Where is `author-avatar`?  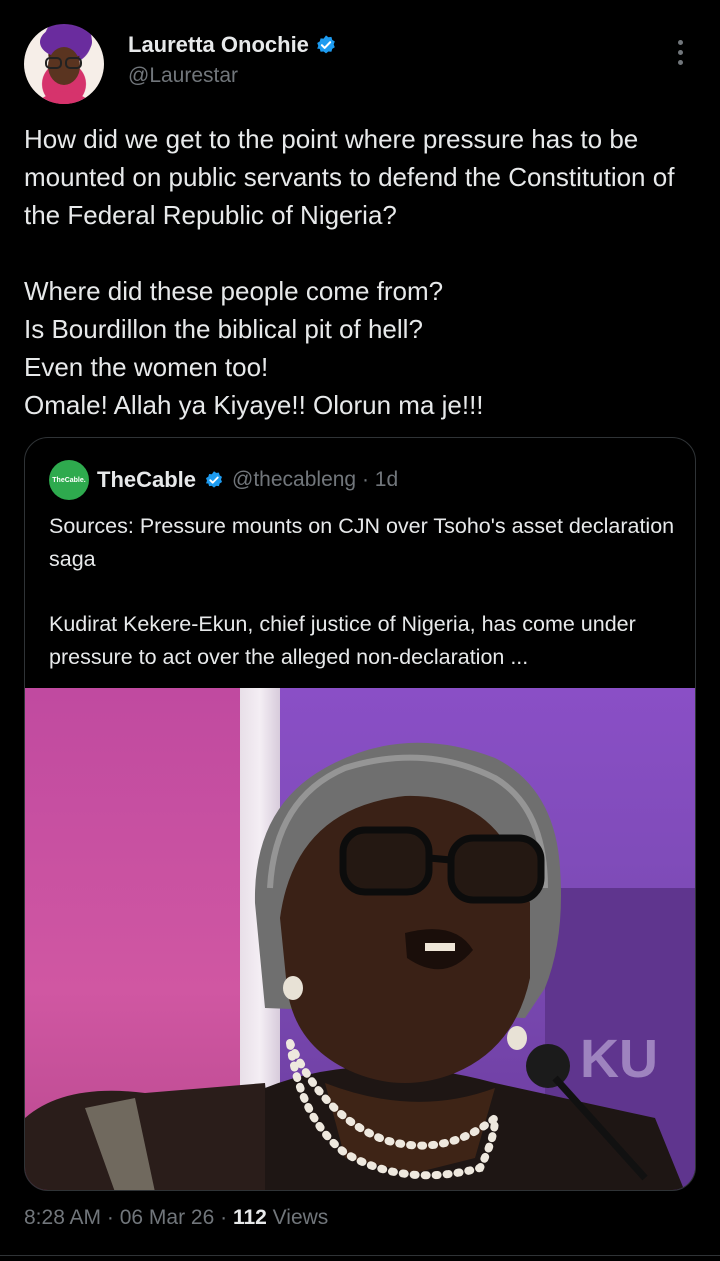
author-avatar is located at coordinates (64, 64).